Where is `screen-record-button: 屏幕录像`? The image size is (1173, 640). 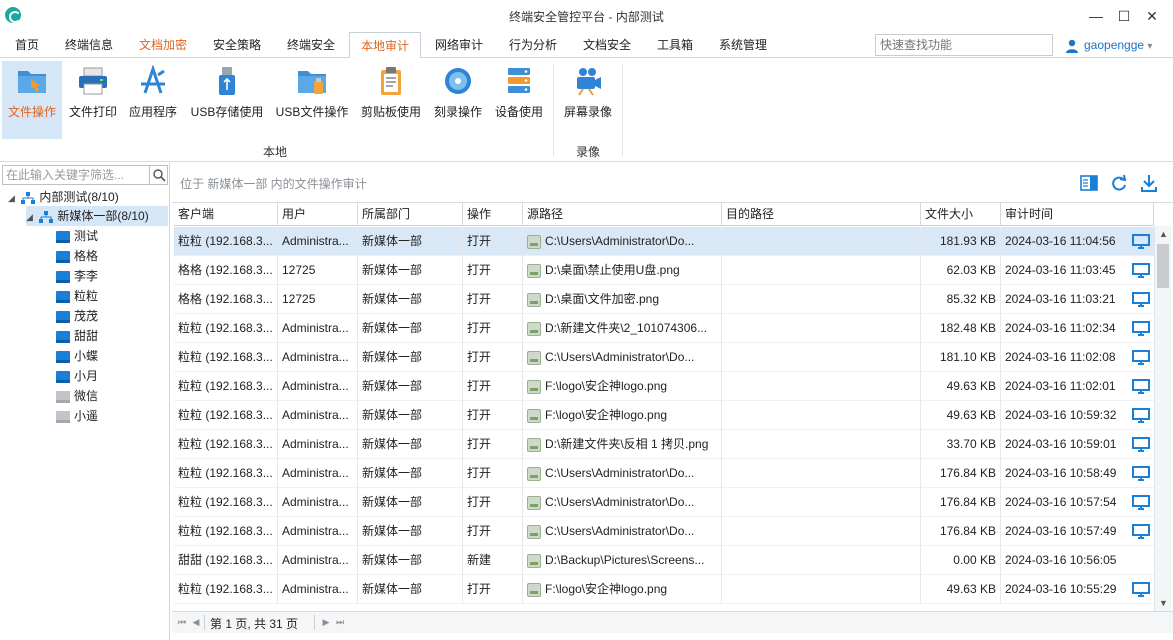 screen-record-button: 屏幕录像 is located at coordinates (588, 99).